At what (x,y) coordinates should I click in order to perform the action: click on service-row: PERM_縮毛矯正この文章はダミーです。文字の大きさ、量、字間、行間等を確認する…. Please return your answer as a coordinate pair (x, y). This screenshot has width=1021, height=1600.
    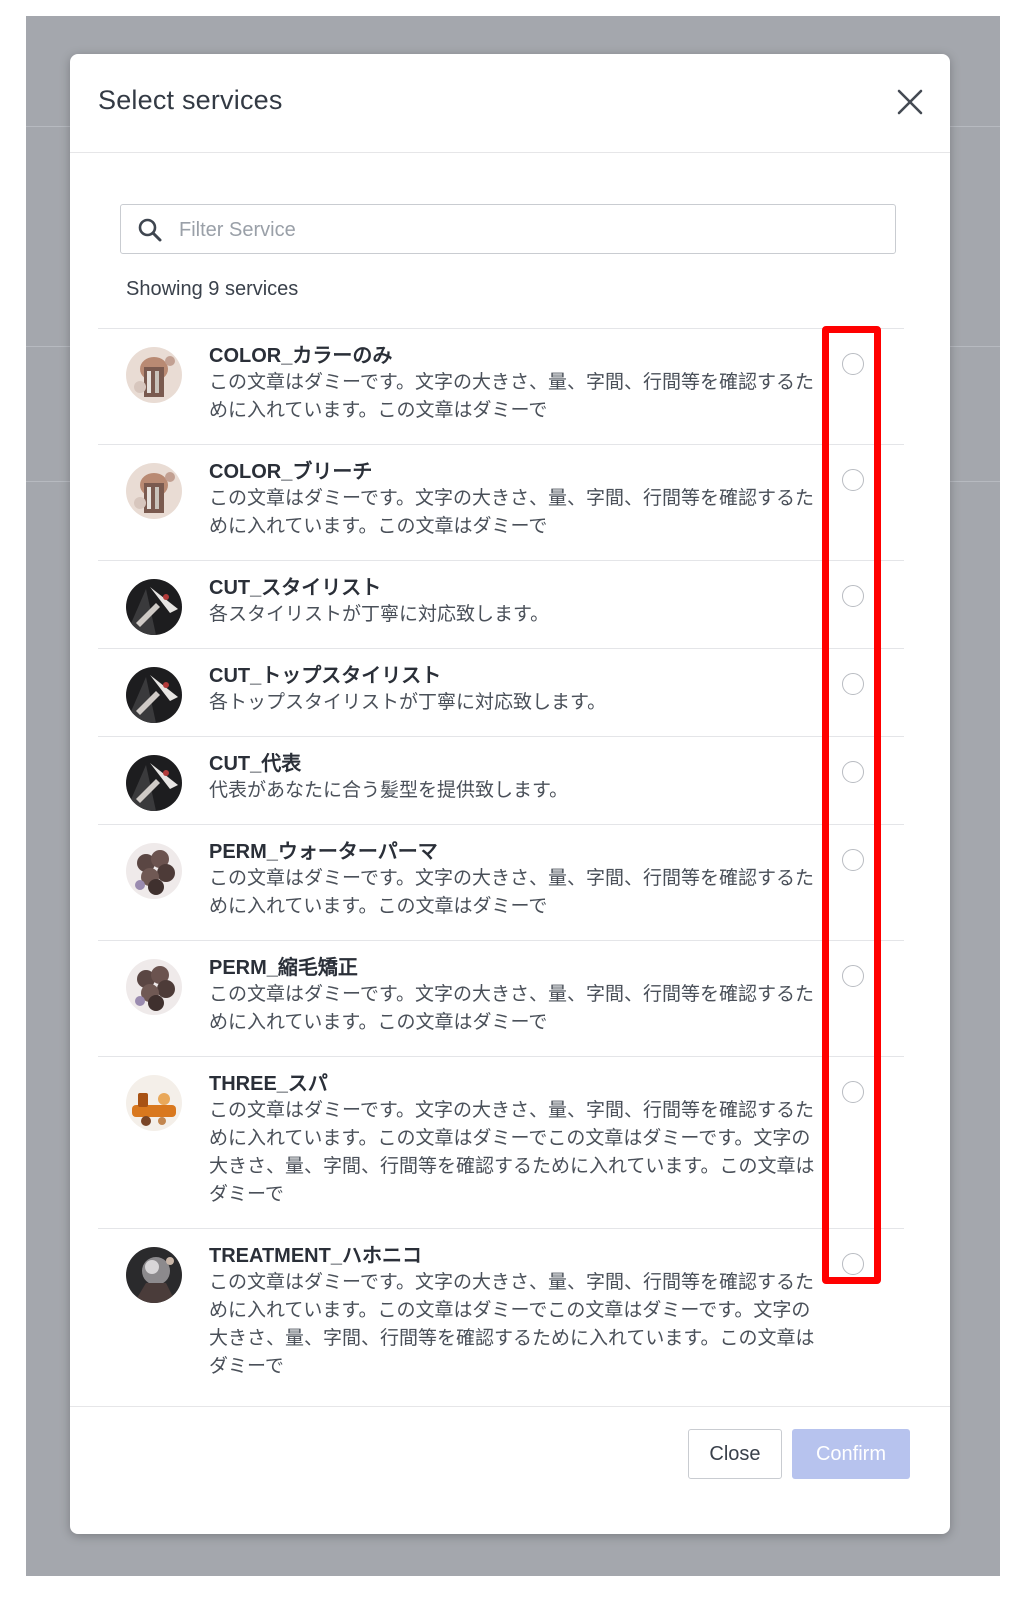
    Looking at the image, I should click on (501, 998).